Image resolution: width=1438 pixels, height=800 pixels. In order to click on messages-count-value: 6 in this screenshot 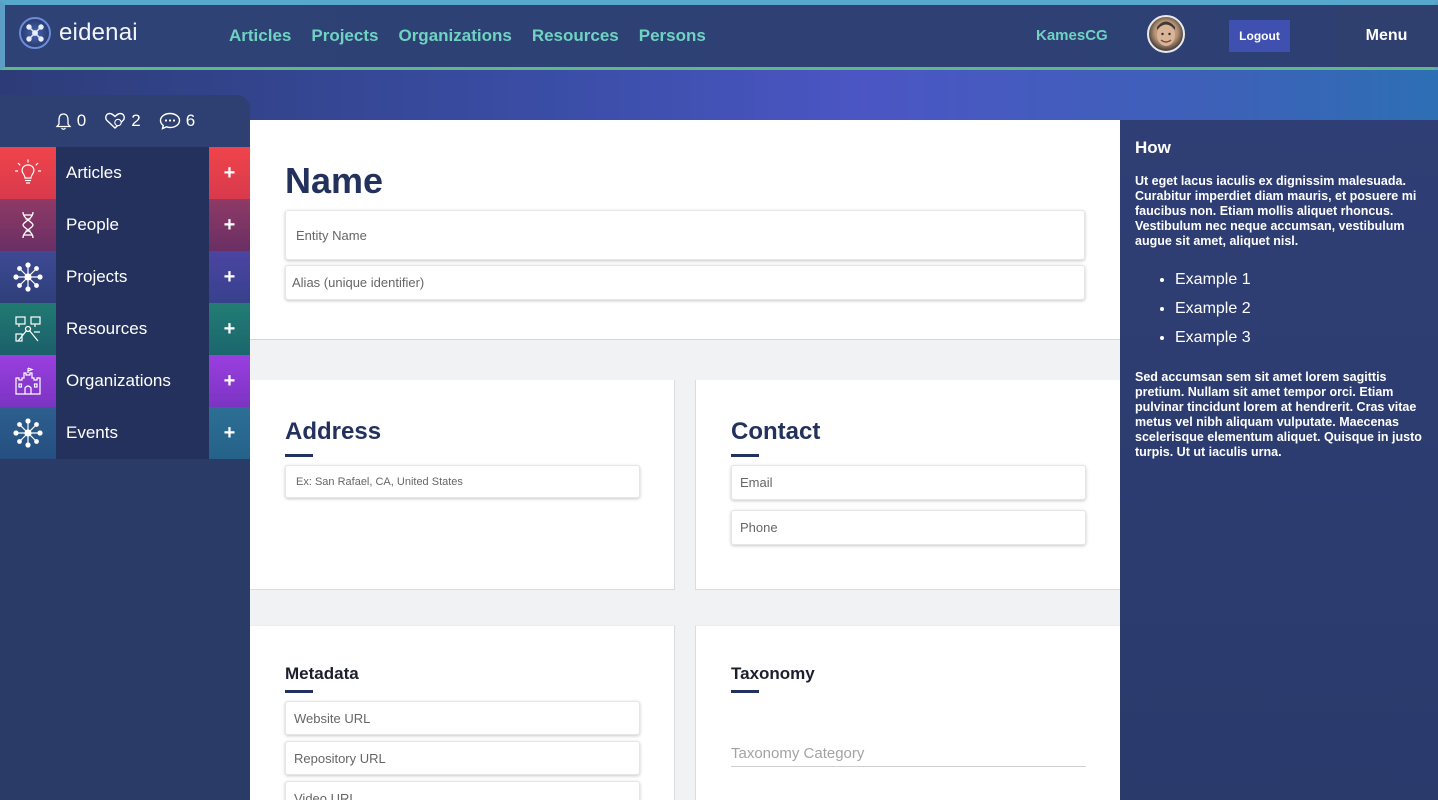, I will do `click(190, 120)`.